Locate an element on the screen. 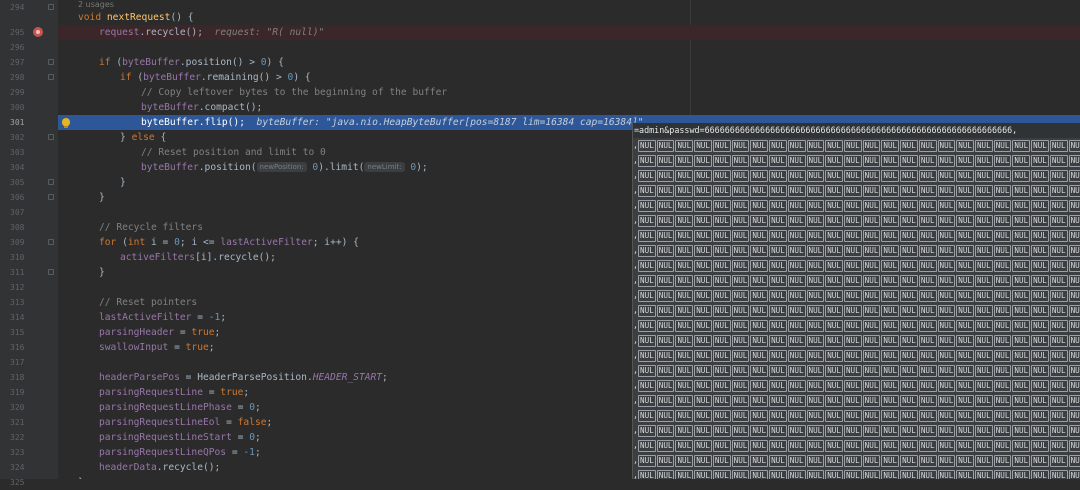 The image size is (1080, 490). gutter-line: 307 is located at coordinates (29, 212).